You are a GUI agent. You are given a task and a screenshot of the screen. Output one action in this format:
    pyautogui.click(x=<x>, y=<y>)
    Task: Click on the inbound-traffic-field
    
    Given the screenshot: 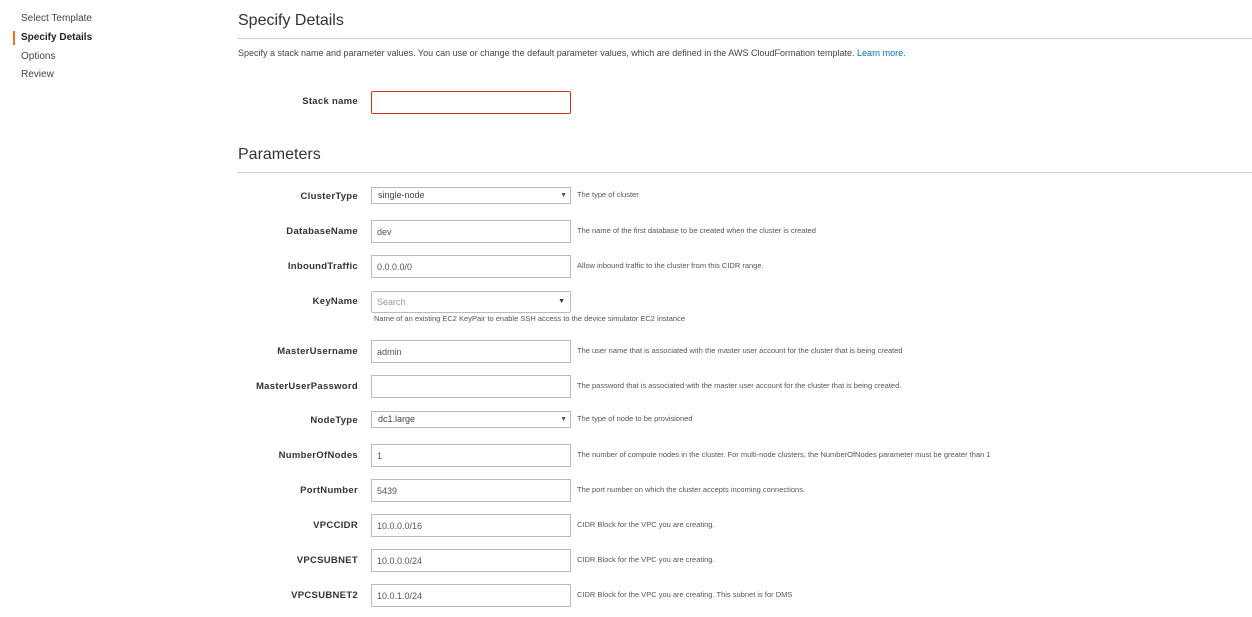 What is the action you would take?
    pyautogui.click(x=471, y=266)
    